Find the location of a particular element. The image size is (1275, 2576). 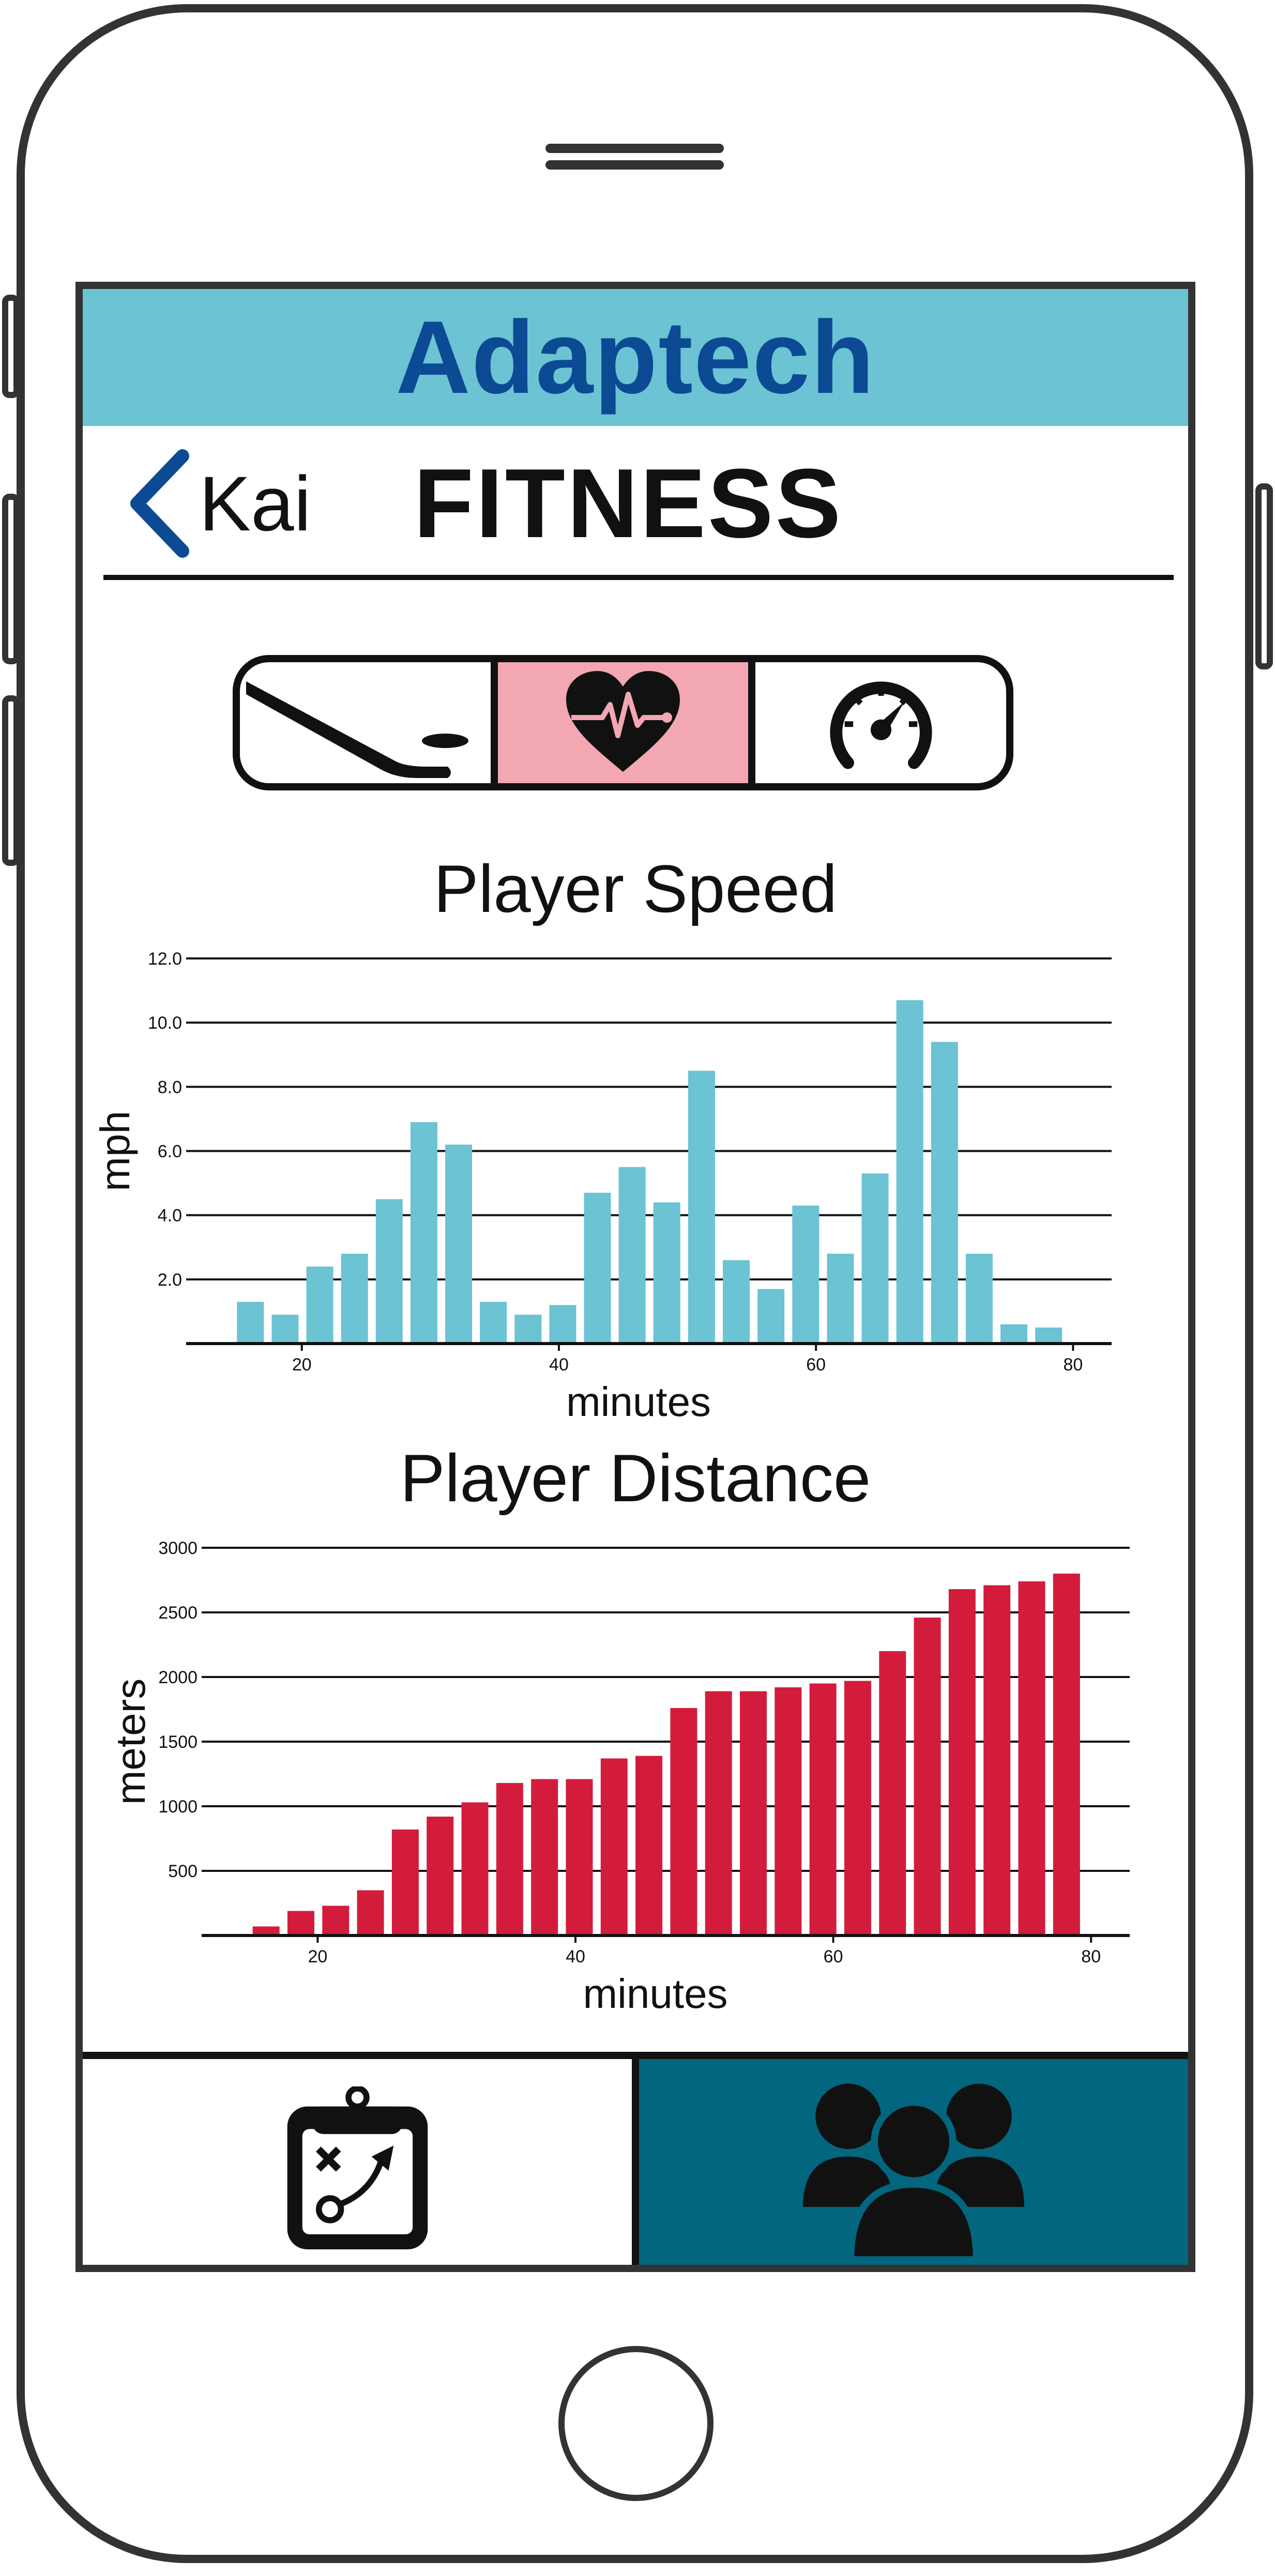

heart-rate-icon is located at coordinates (623, 721).